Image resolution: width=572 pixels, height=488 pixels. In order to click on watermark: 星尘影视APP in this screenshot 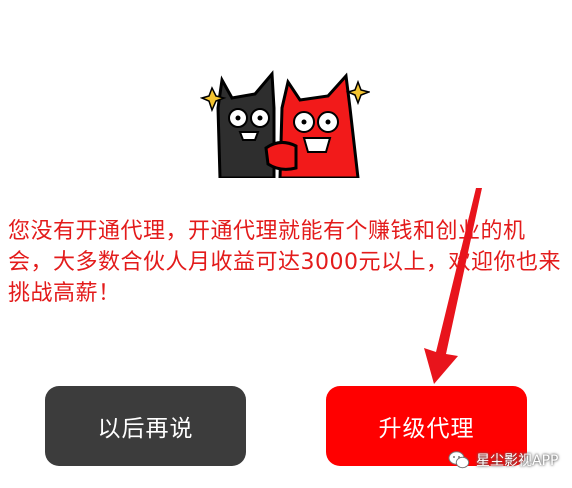, I will do `click(503, 460)`.